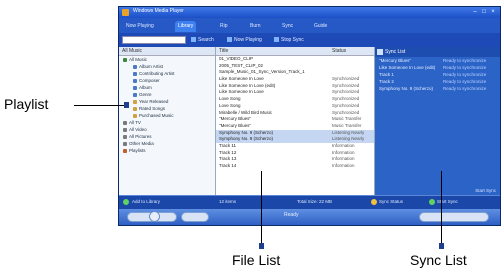  Describe the element at coordinates (167, 73) in the screenshot. I see `playlist-item: Contributing Artist` at that location.